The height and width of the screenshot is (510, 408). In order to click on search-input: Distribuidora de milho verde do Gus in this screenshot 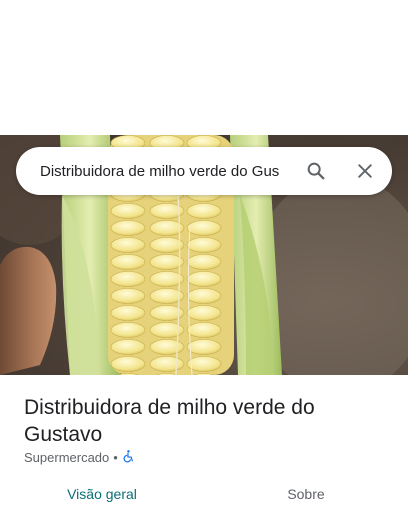, I will do `click(172, 171)`.